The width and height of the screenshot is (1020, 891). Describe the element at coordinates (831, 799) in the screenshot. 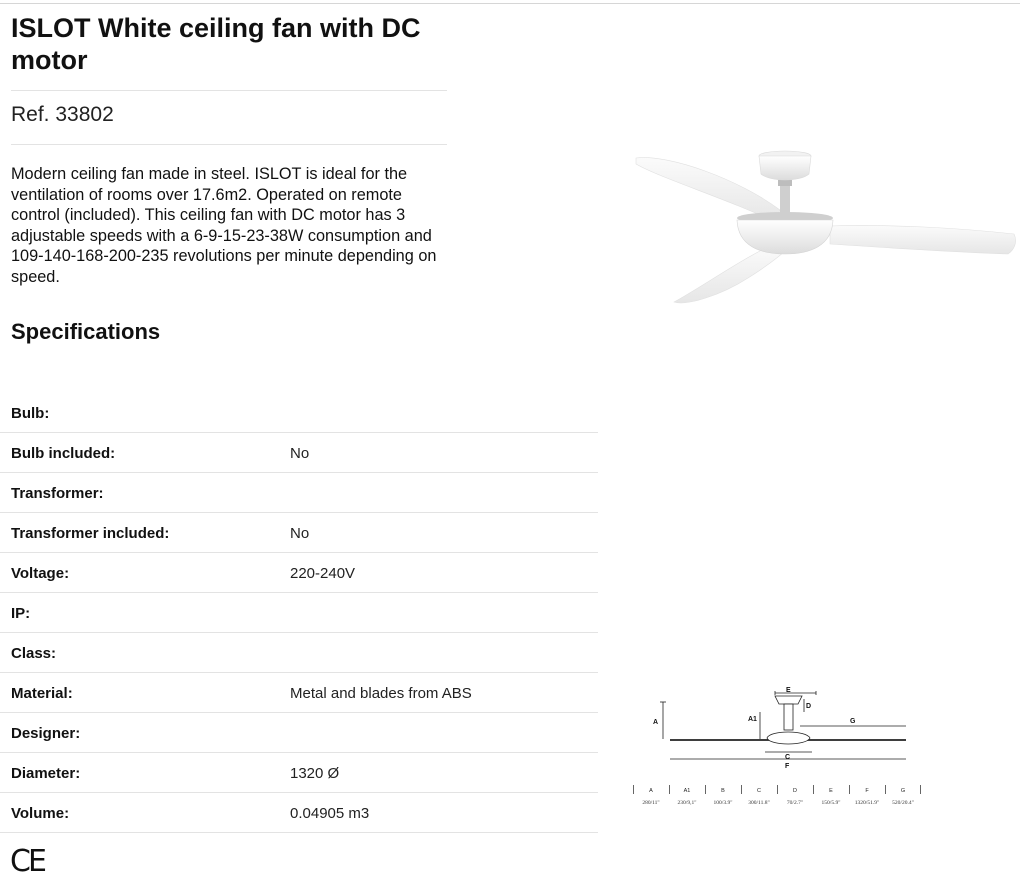

I see `dim-column-e: E 150/5.9"` at that location.